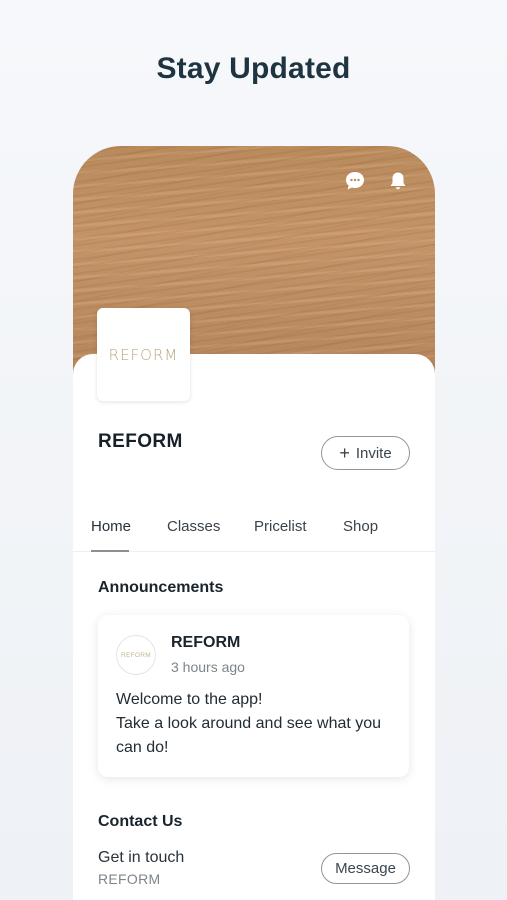  I want to click on brand-logo: REFORM, so click(143, 354).